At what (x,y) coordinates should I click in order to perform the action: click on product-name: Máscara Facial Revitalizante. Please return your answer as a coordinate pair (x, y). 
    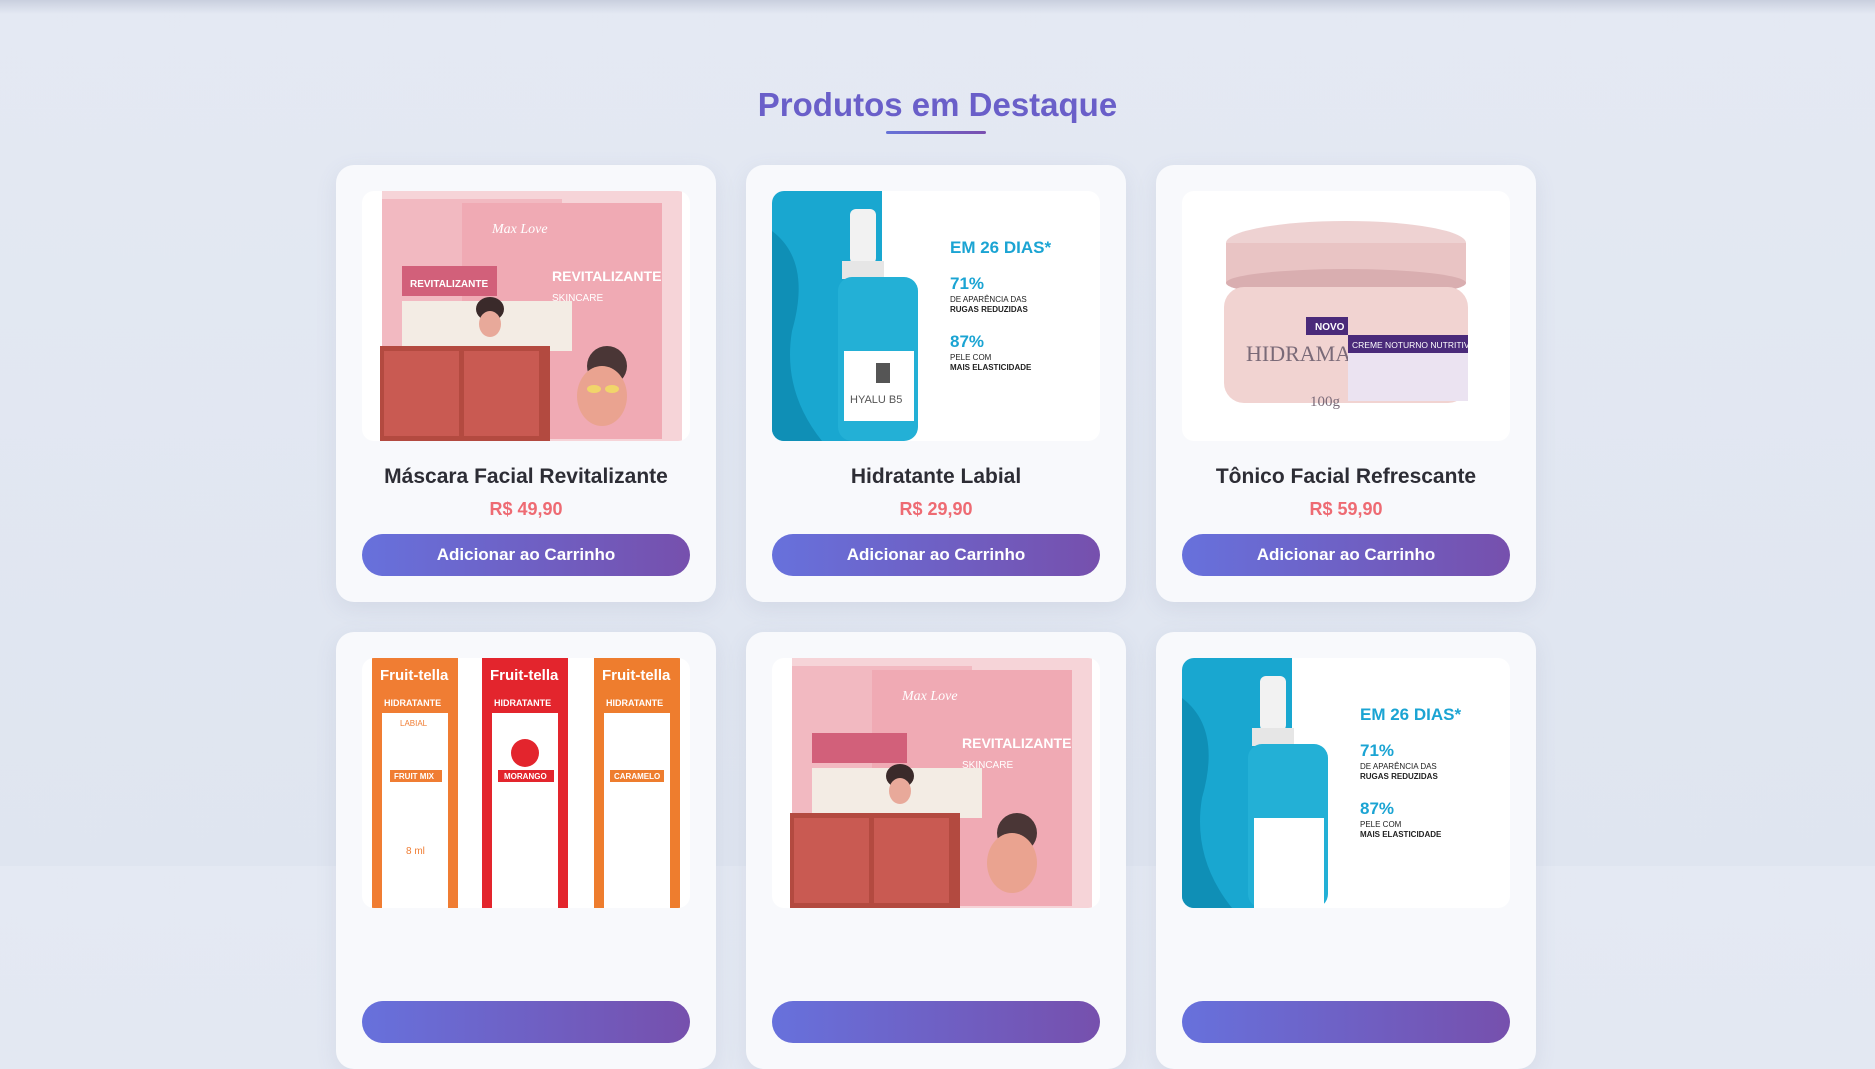
    Looking at the image, I should click on (526, 476).